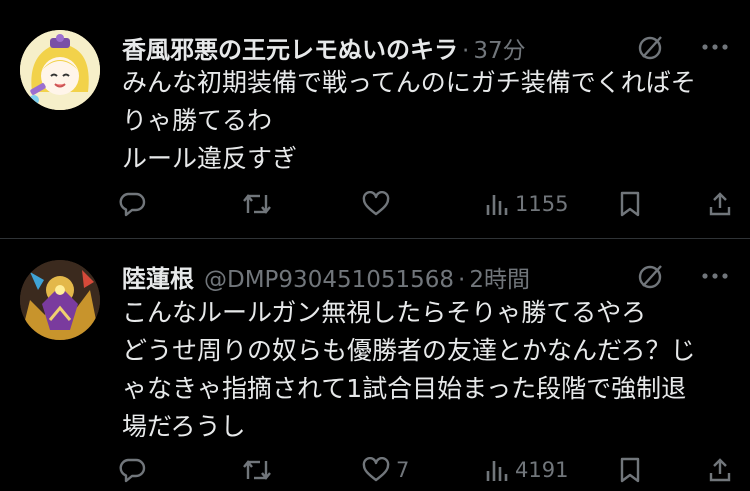  I want to click on tweet-text-line: どうせ周りの奴らも優勝者の友達とかなんだろ？じ, so click(409, 350).